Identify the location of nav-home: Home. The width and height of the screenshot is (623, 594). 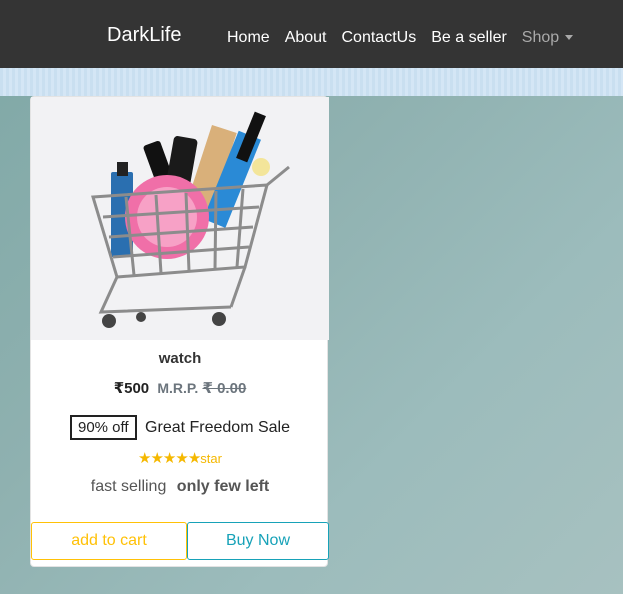
(248, 38).